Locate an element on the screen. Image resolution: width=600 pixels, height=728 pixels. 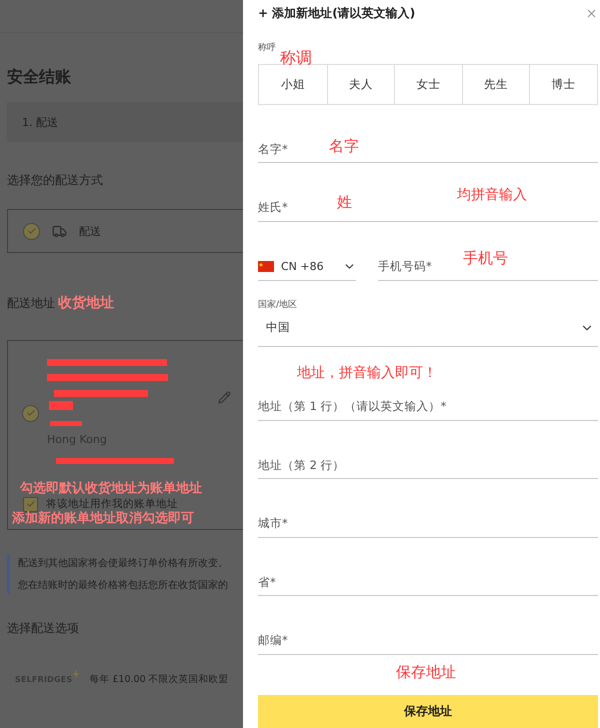
section-heading: 配送地址 is located at coordinates (31, 303).